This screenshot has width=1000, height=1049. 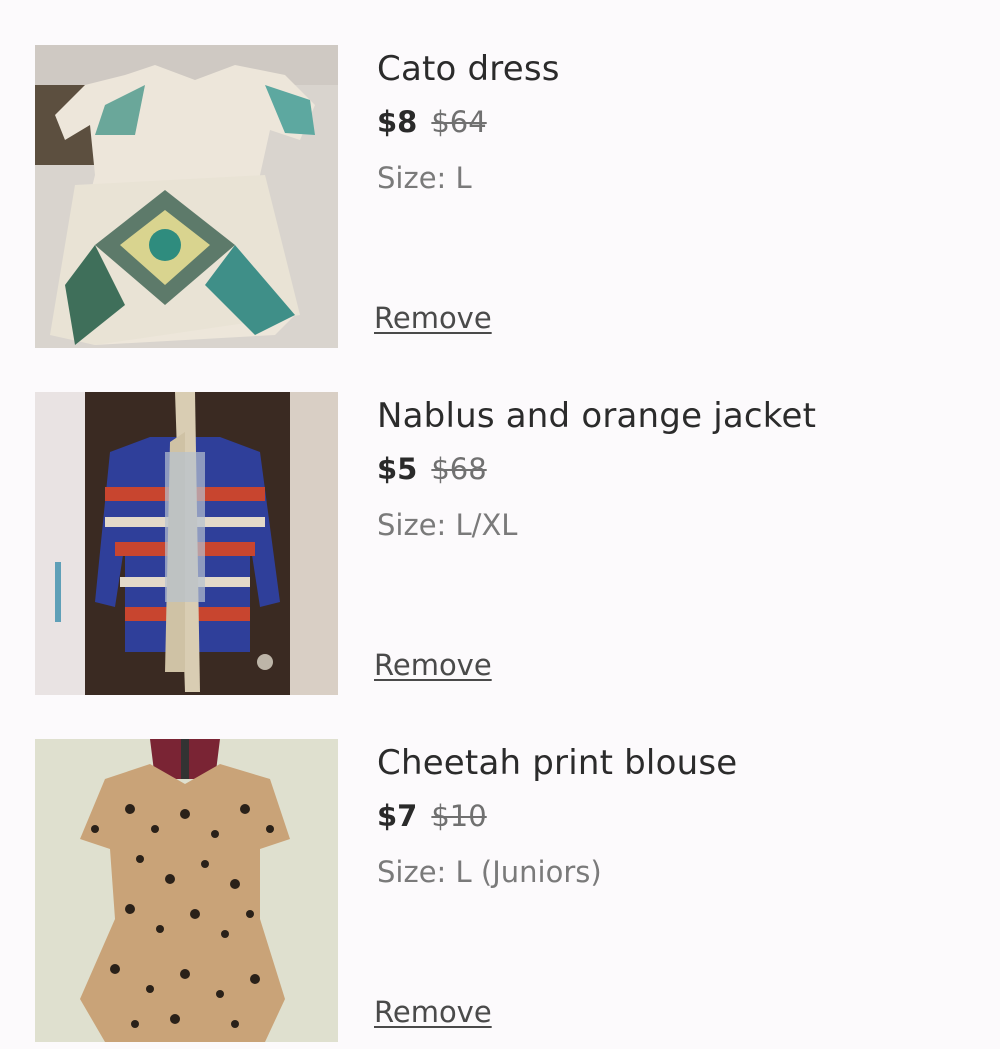 What do you see at coordinates (596, 416) in the screenshot?
I see `item-title: Nablus and orange jacket` at bounding box center [596, 416].